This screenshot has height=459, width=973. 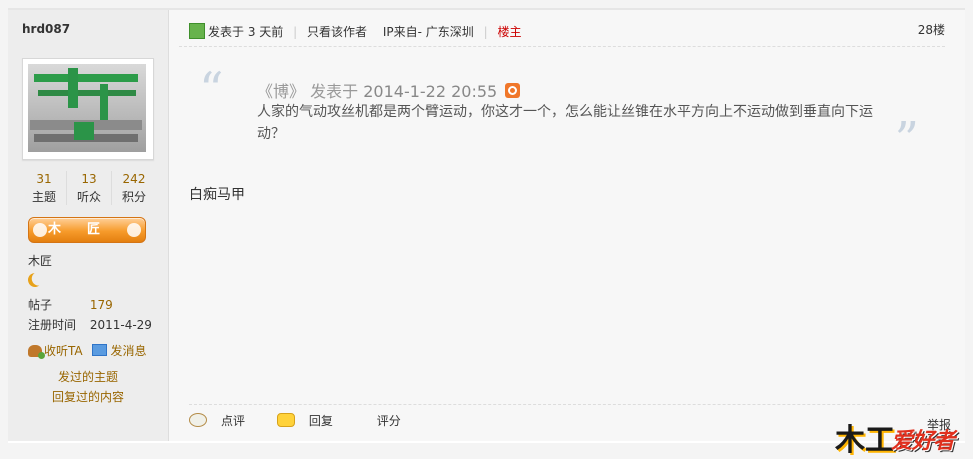 I want to click on reg-label: 注册时间, so click(x=52, y=325).